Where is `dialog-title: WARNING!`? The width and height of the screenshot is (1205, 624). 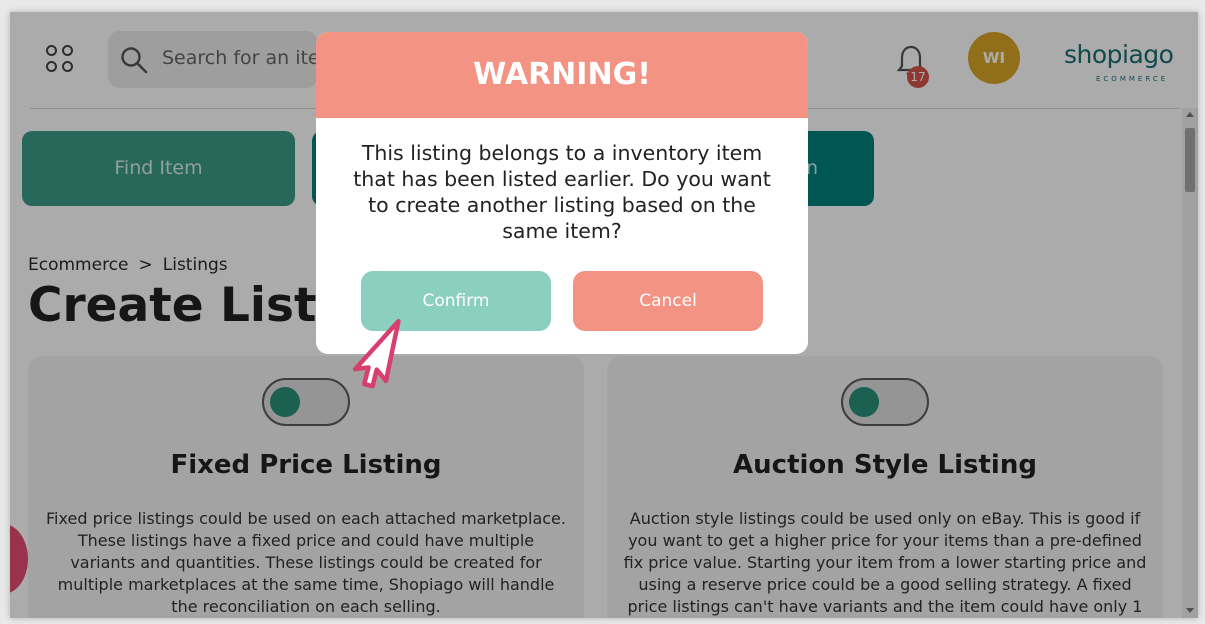 dialog-title: WARNING! is located at coordinates (562, 75).